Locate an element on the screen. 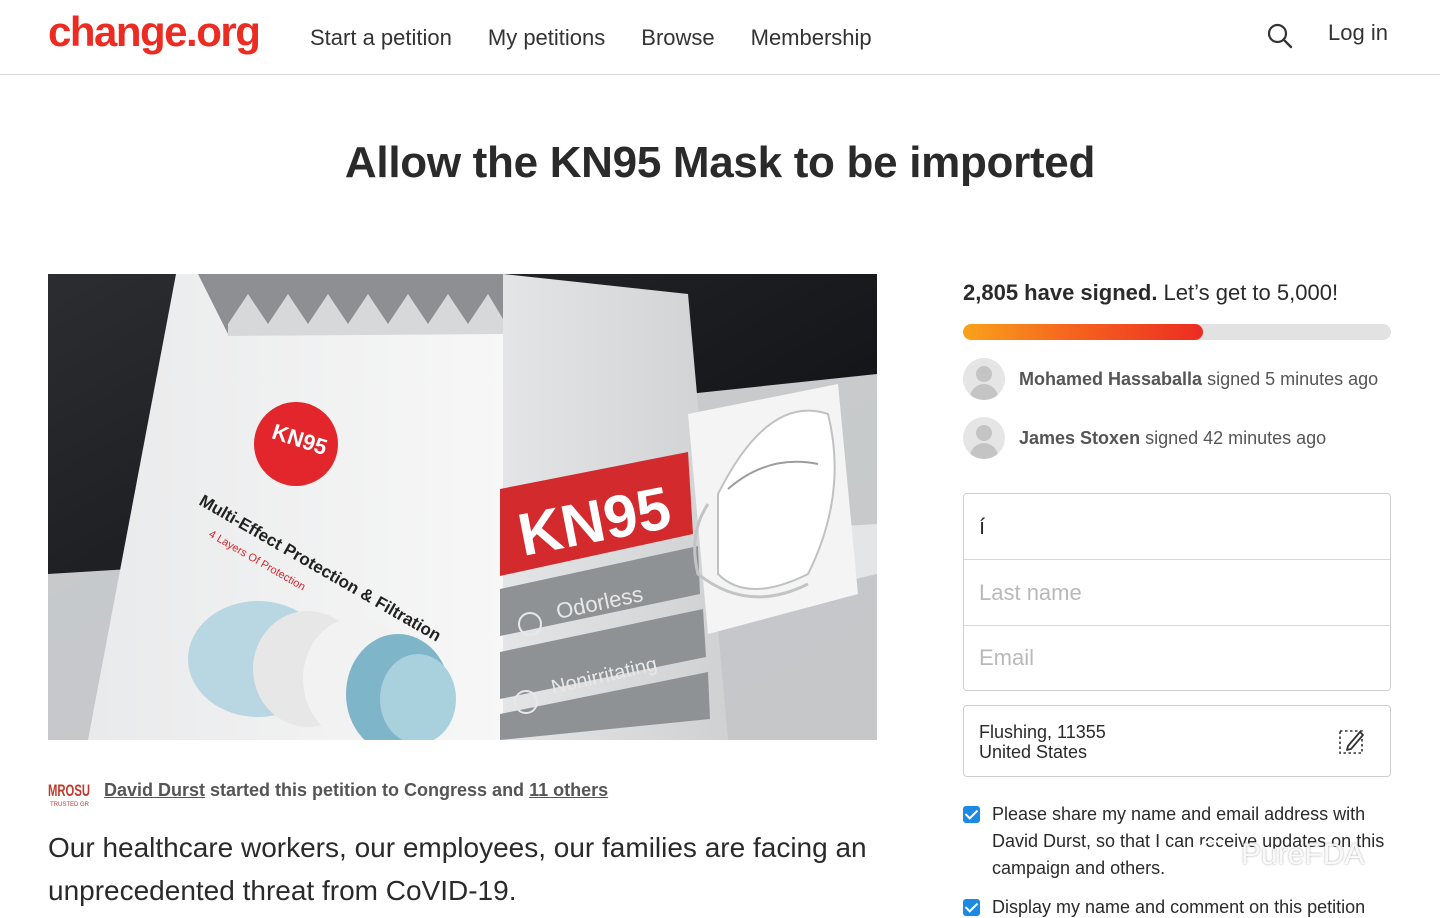 This screenshot has height=918, width=1440. watermark-text: PureFDA is located at coordinates (1303, 854).